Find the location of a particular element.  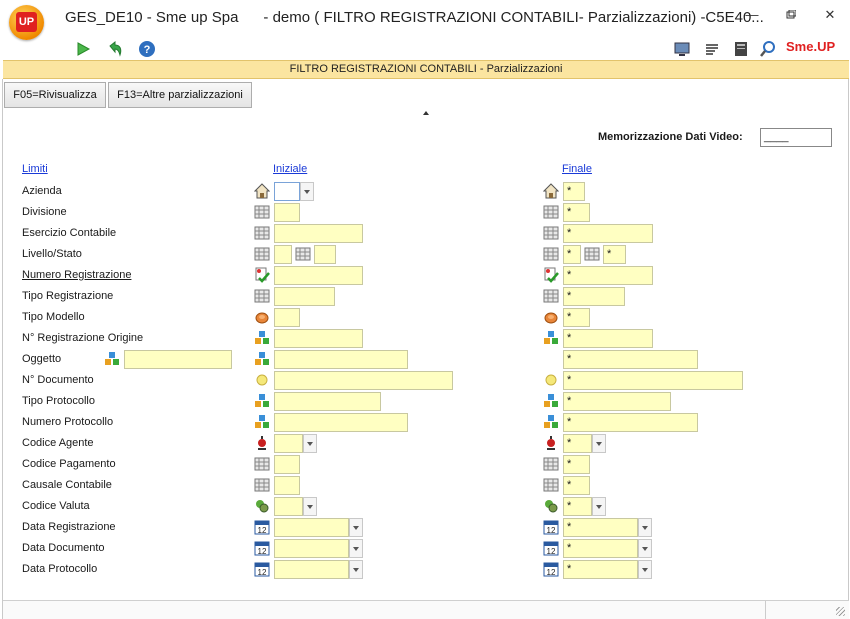

col-header-limiti: Limiti is located at coordinates (35, 169).